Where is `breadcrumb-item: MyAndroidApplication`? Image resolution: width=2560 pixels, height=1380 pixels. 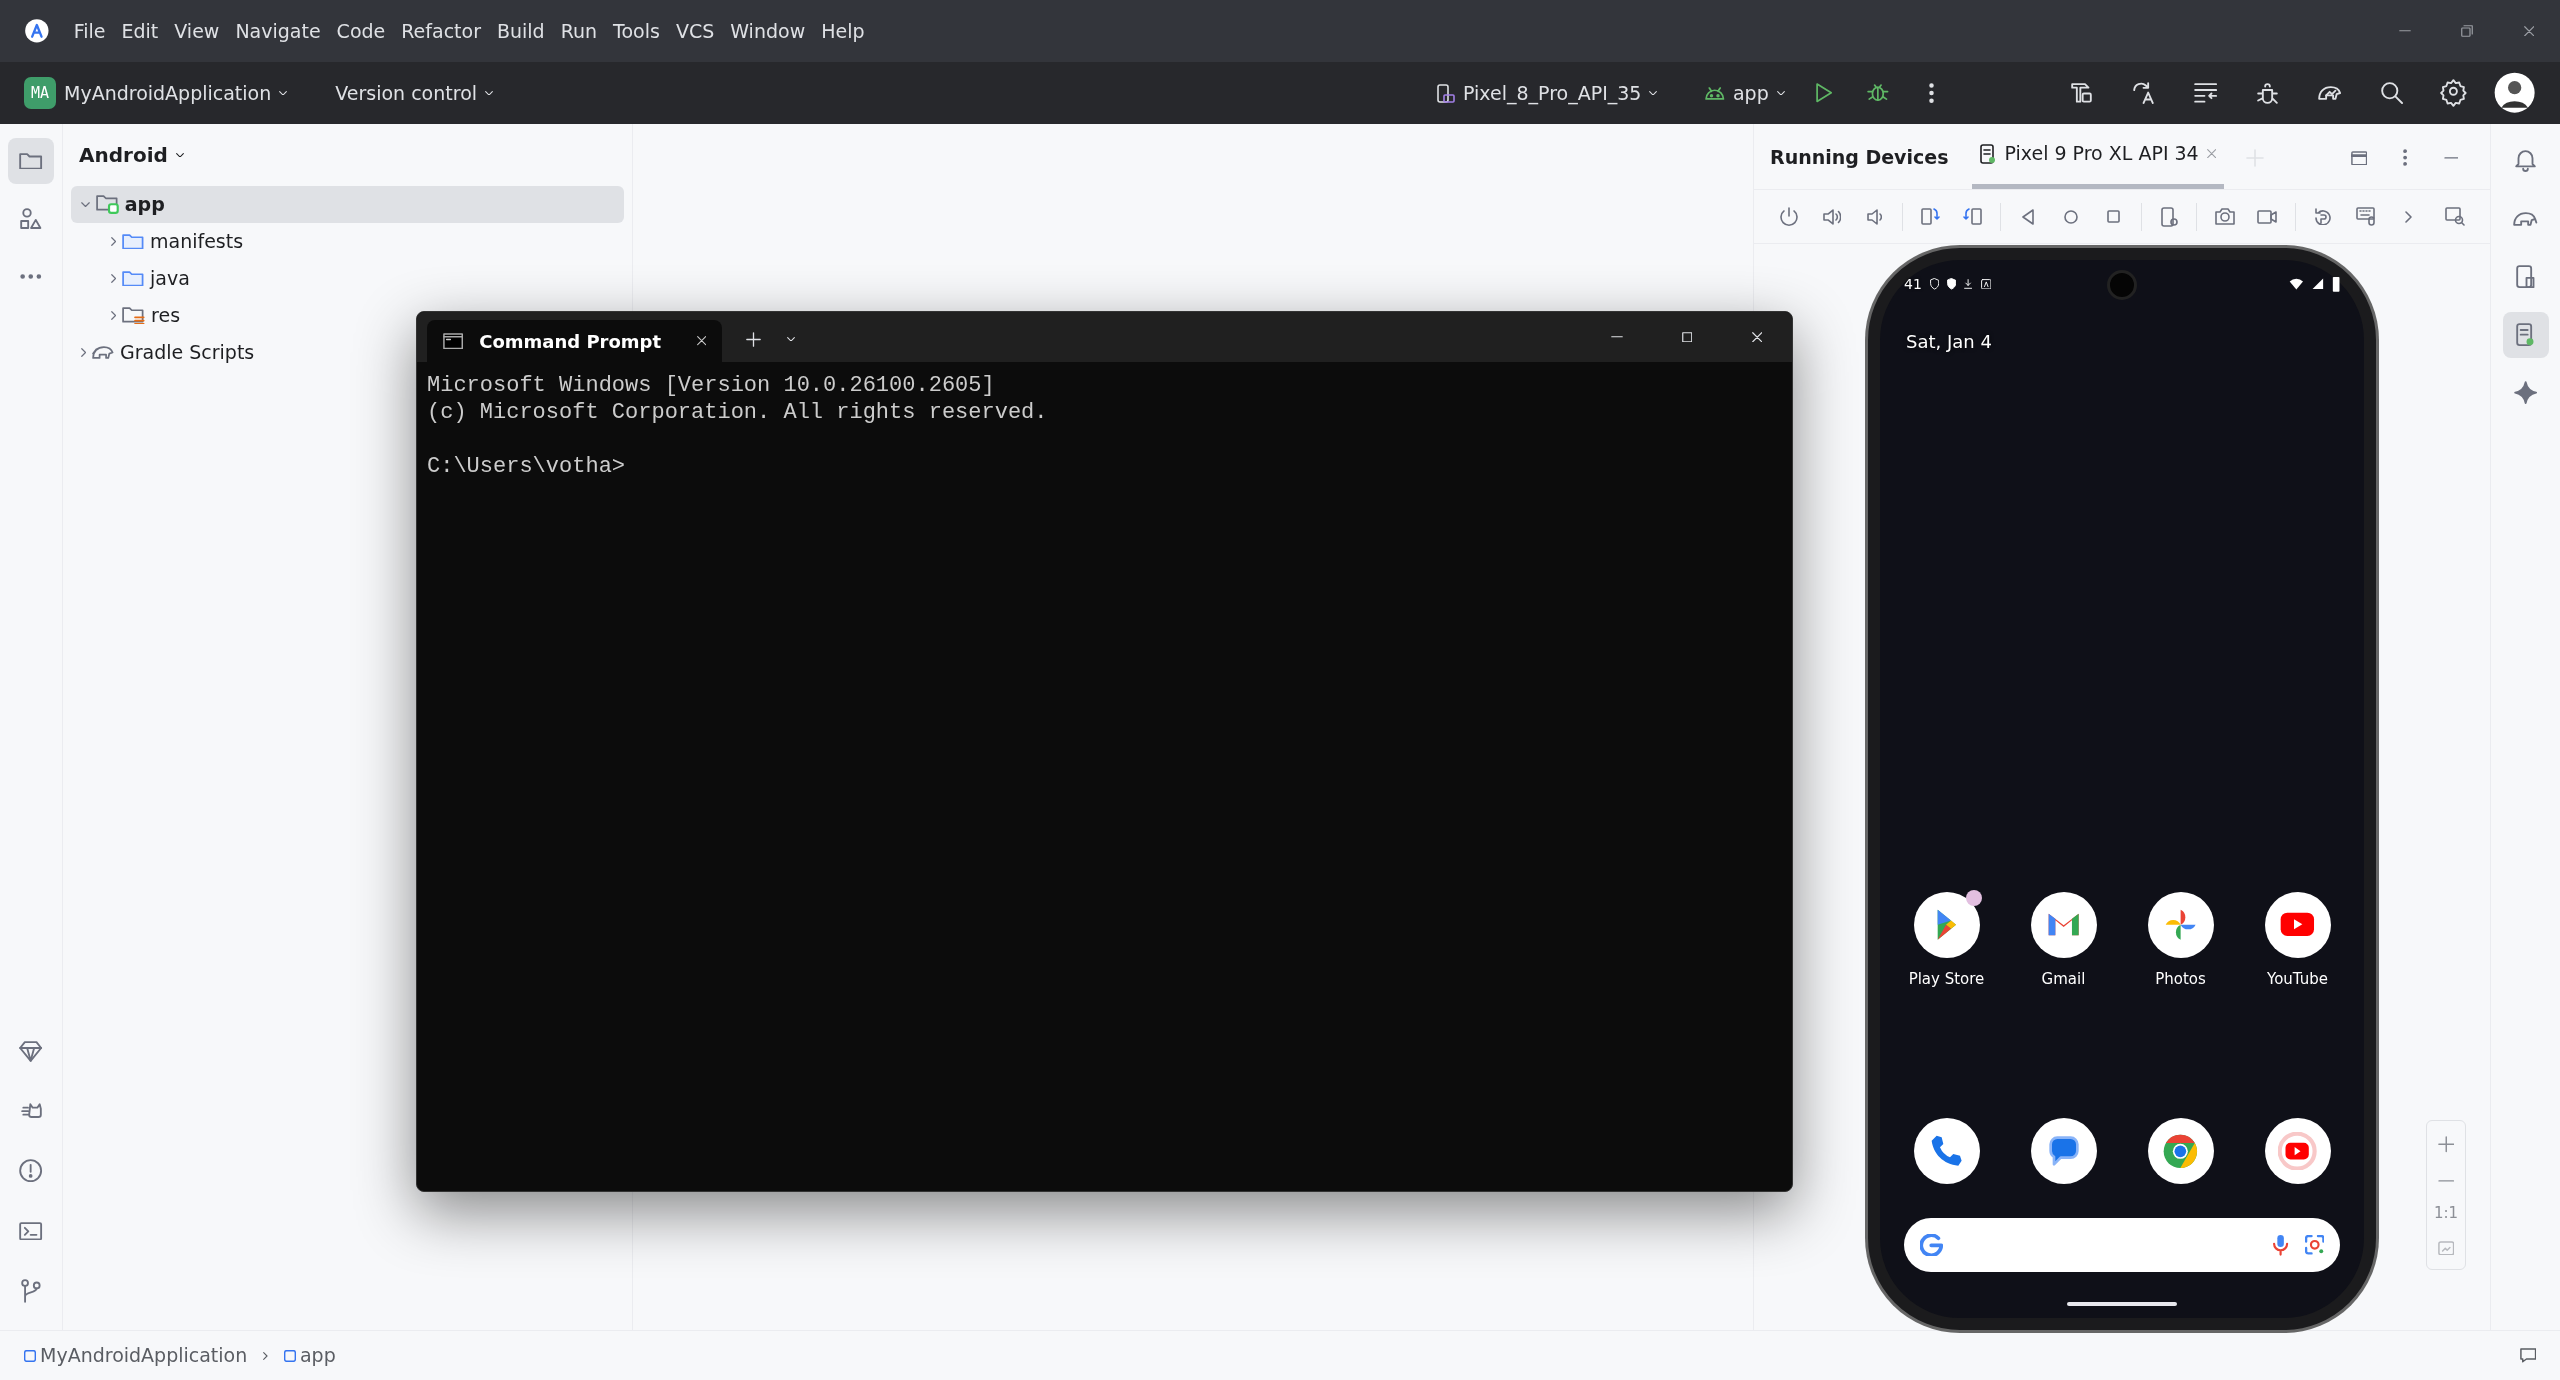 breadcrumb-item: MyAndroidApplication is located at coordinates (136, 1355).